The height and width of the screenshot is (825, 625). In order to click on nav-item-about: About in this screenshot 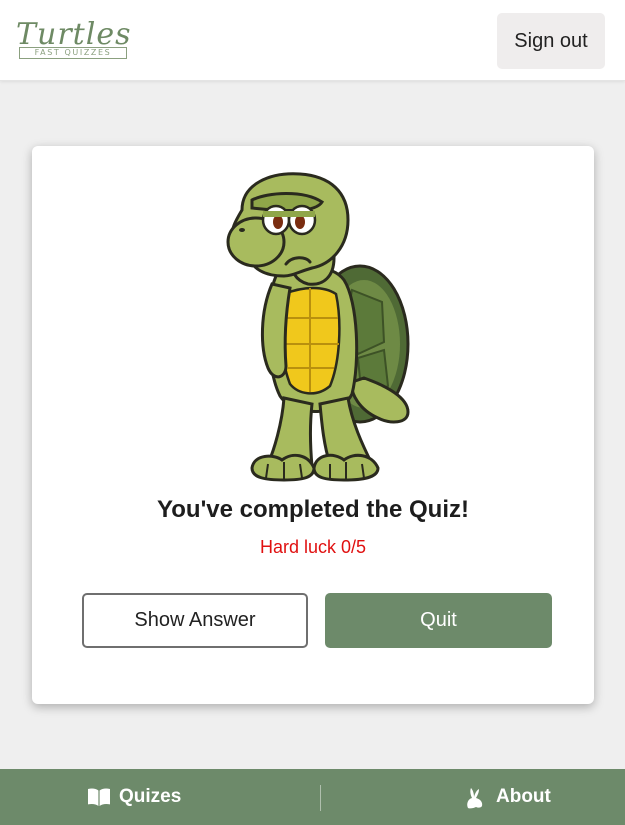, I will do `click(507, 797)`.